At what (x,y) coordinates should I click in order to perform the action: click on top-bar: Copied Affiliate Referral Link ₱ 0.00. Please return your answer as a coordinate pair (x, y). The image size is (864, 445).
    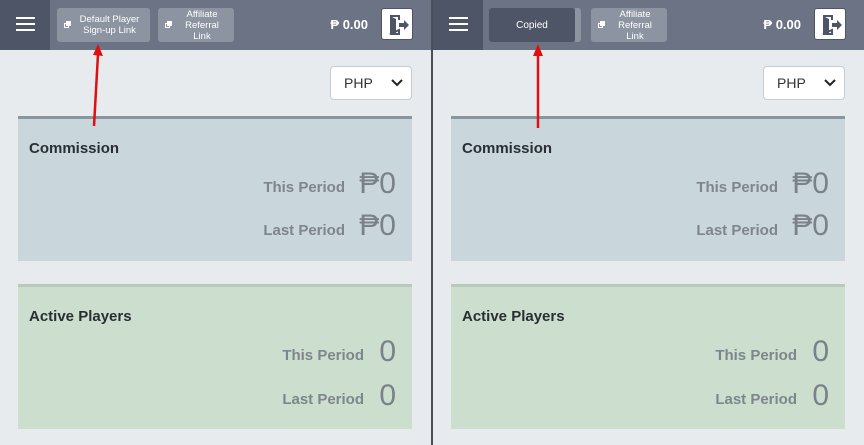
    Looking at the image, I should click on (648, 25).